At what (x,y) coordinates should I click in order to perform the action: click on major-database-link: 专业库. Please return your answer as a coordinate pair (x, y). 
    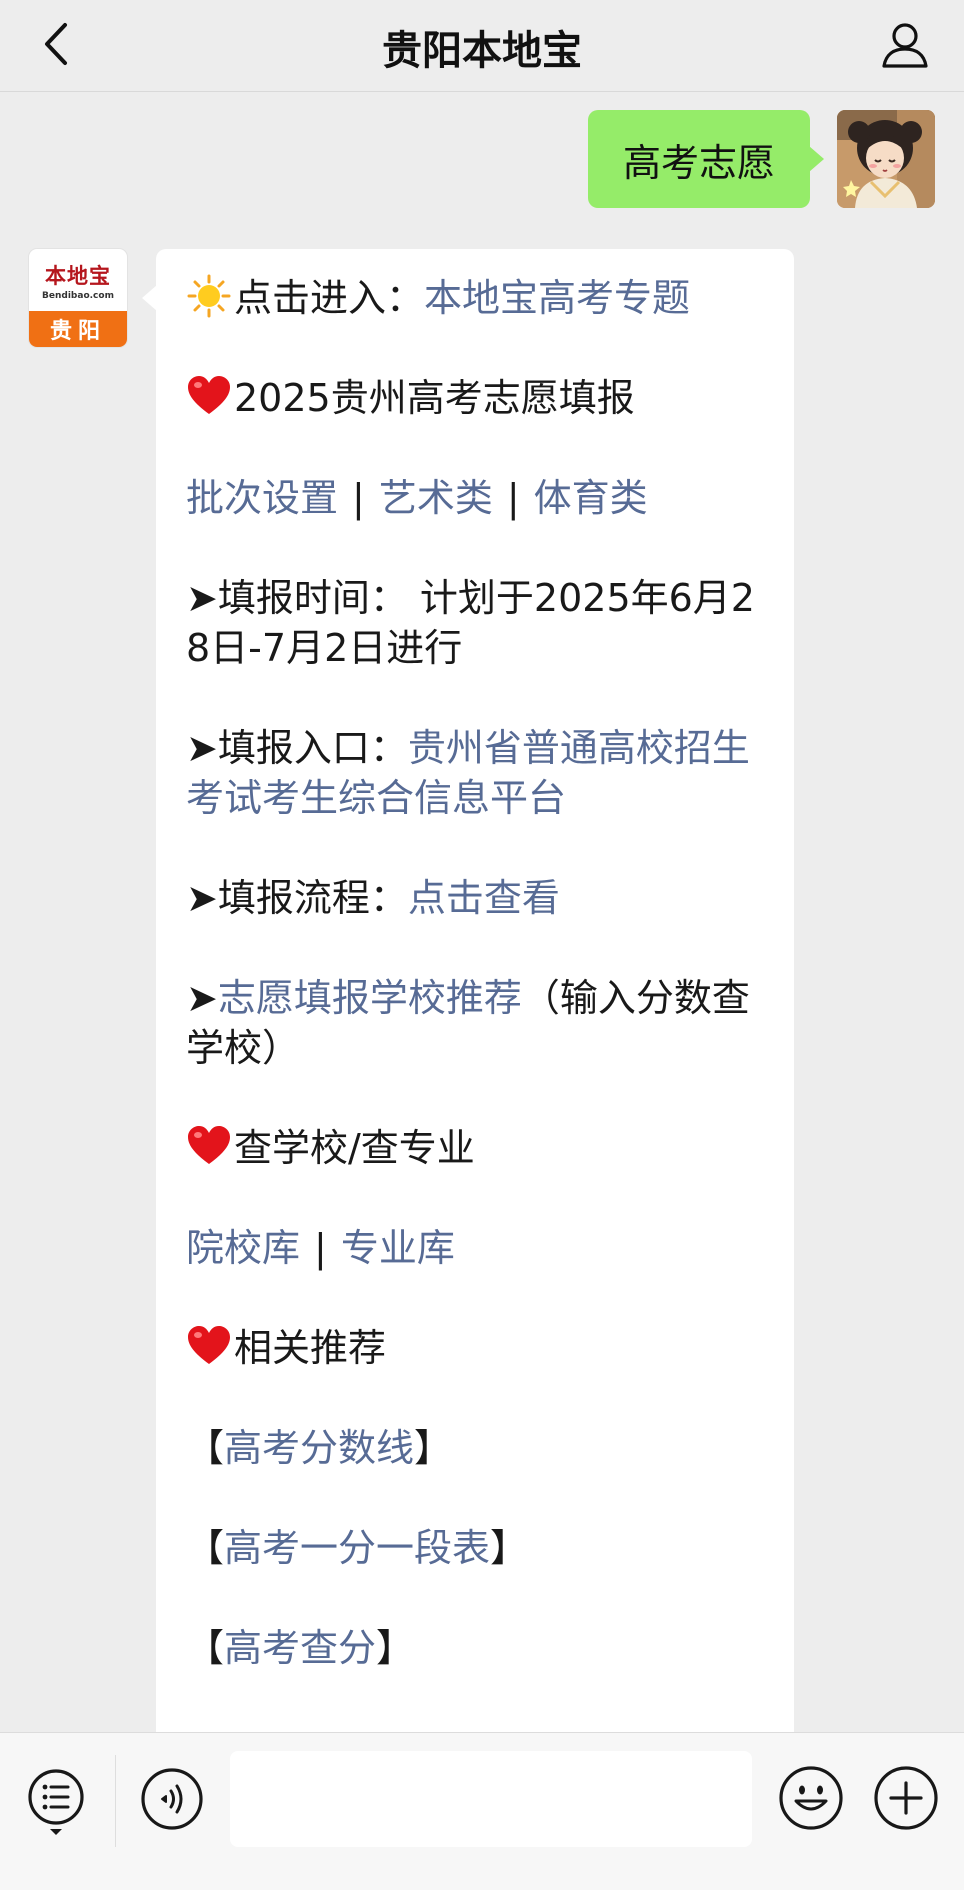
    Looking at the image, I should click on (398, 1248).